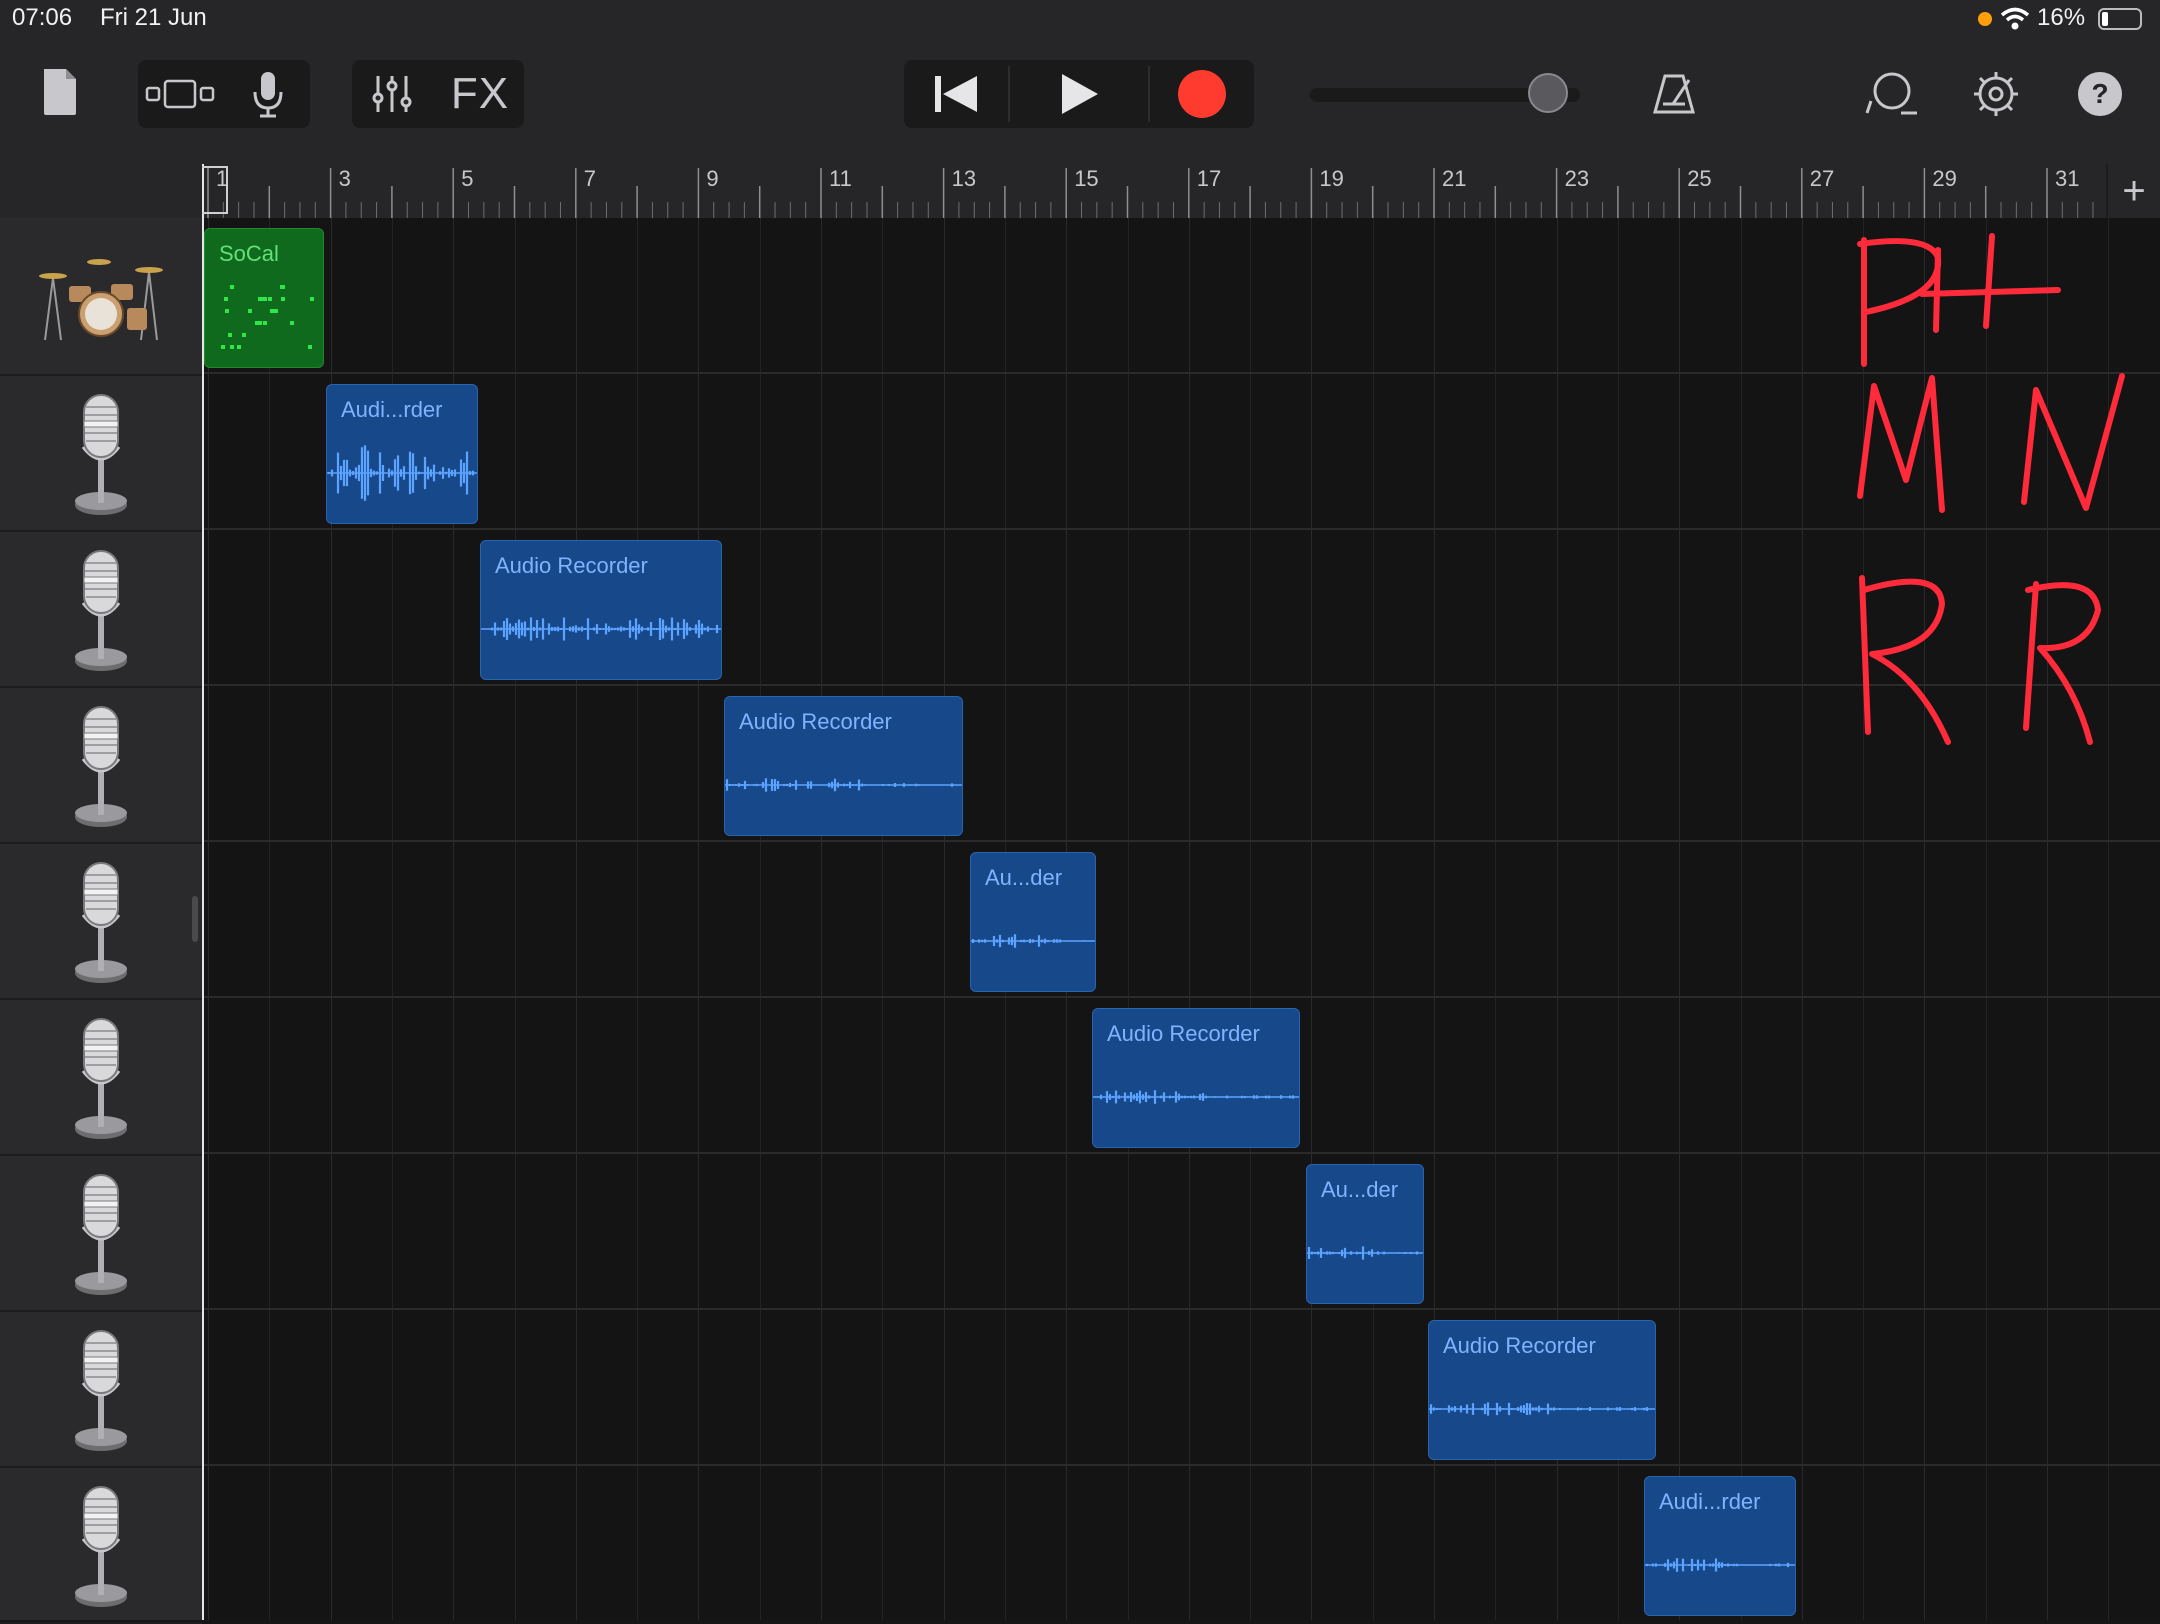 The image size is (2160, 1624). Describe the element at coordinates (840, 178) in the screenshot. I see `bar-number: 11` at that location.